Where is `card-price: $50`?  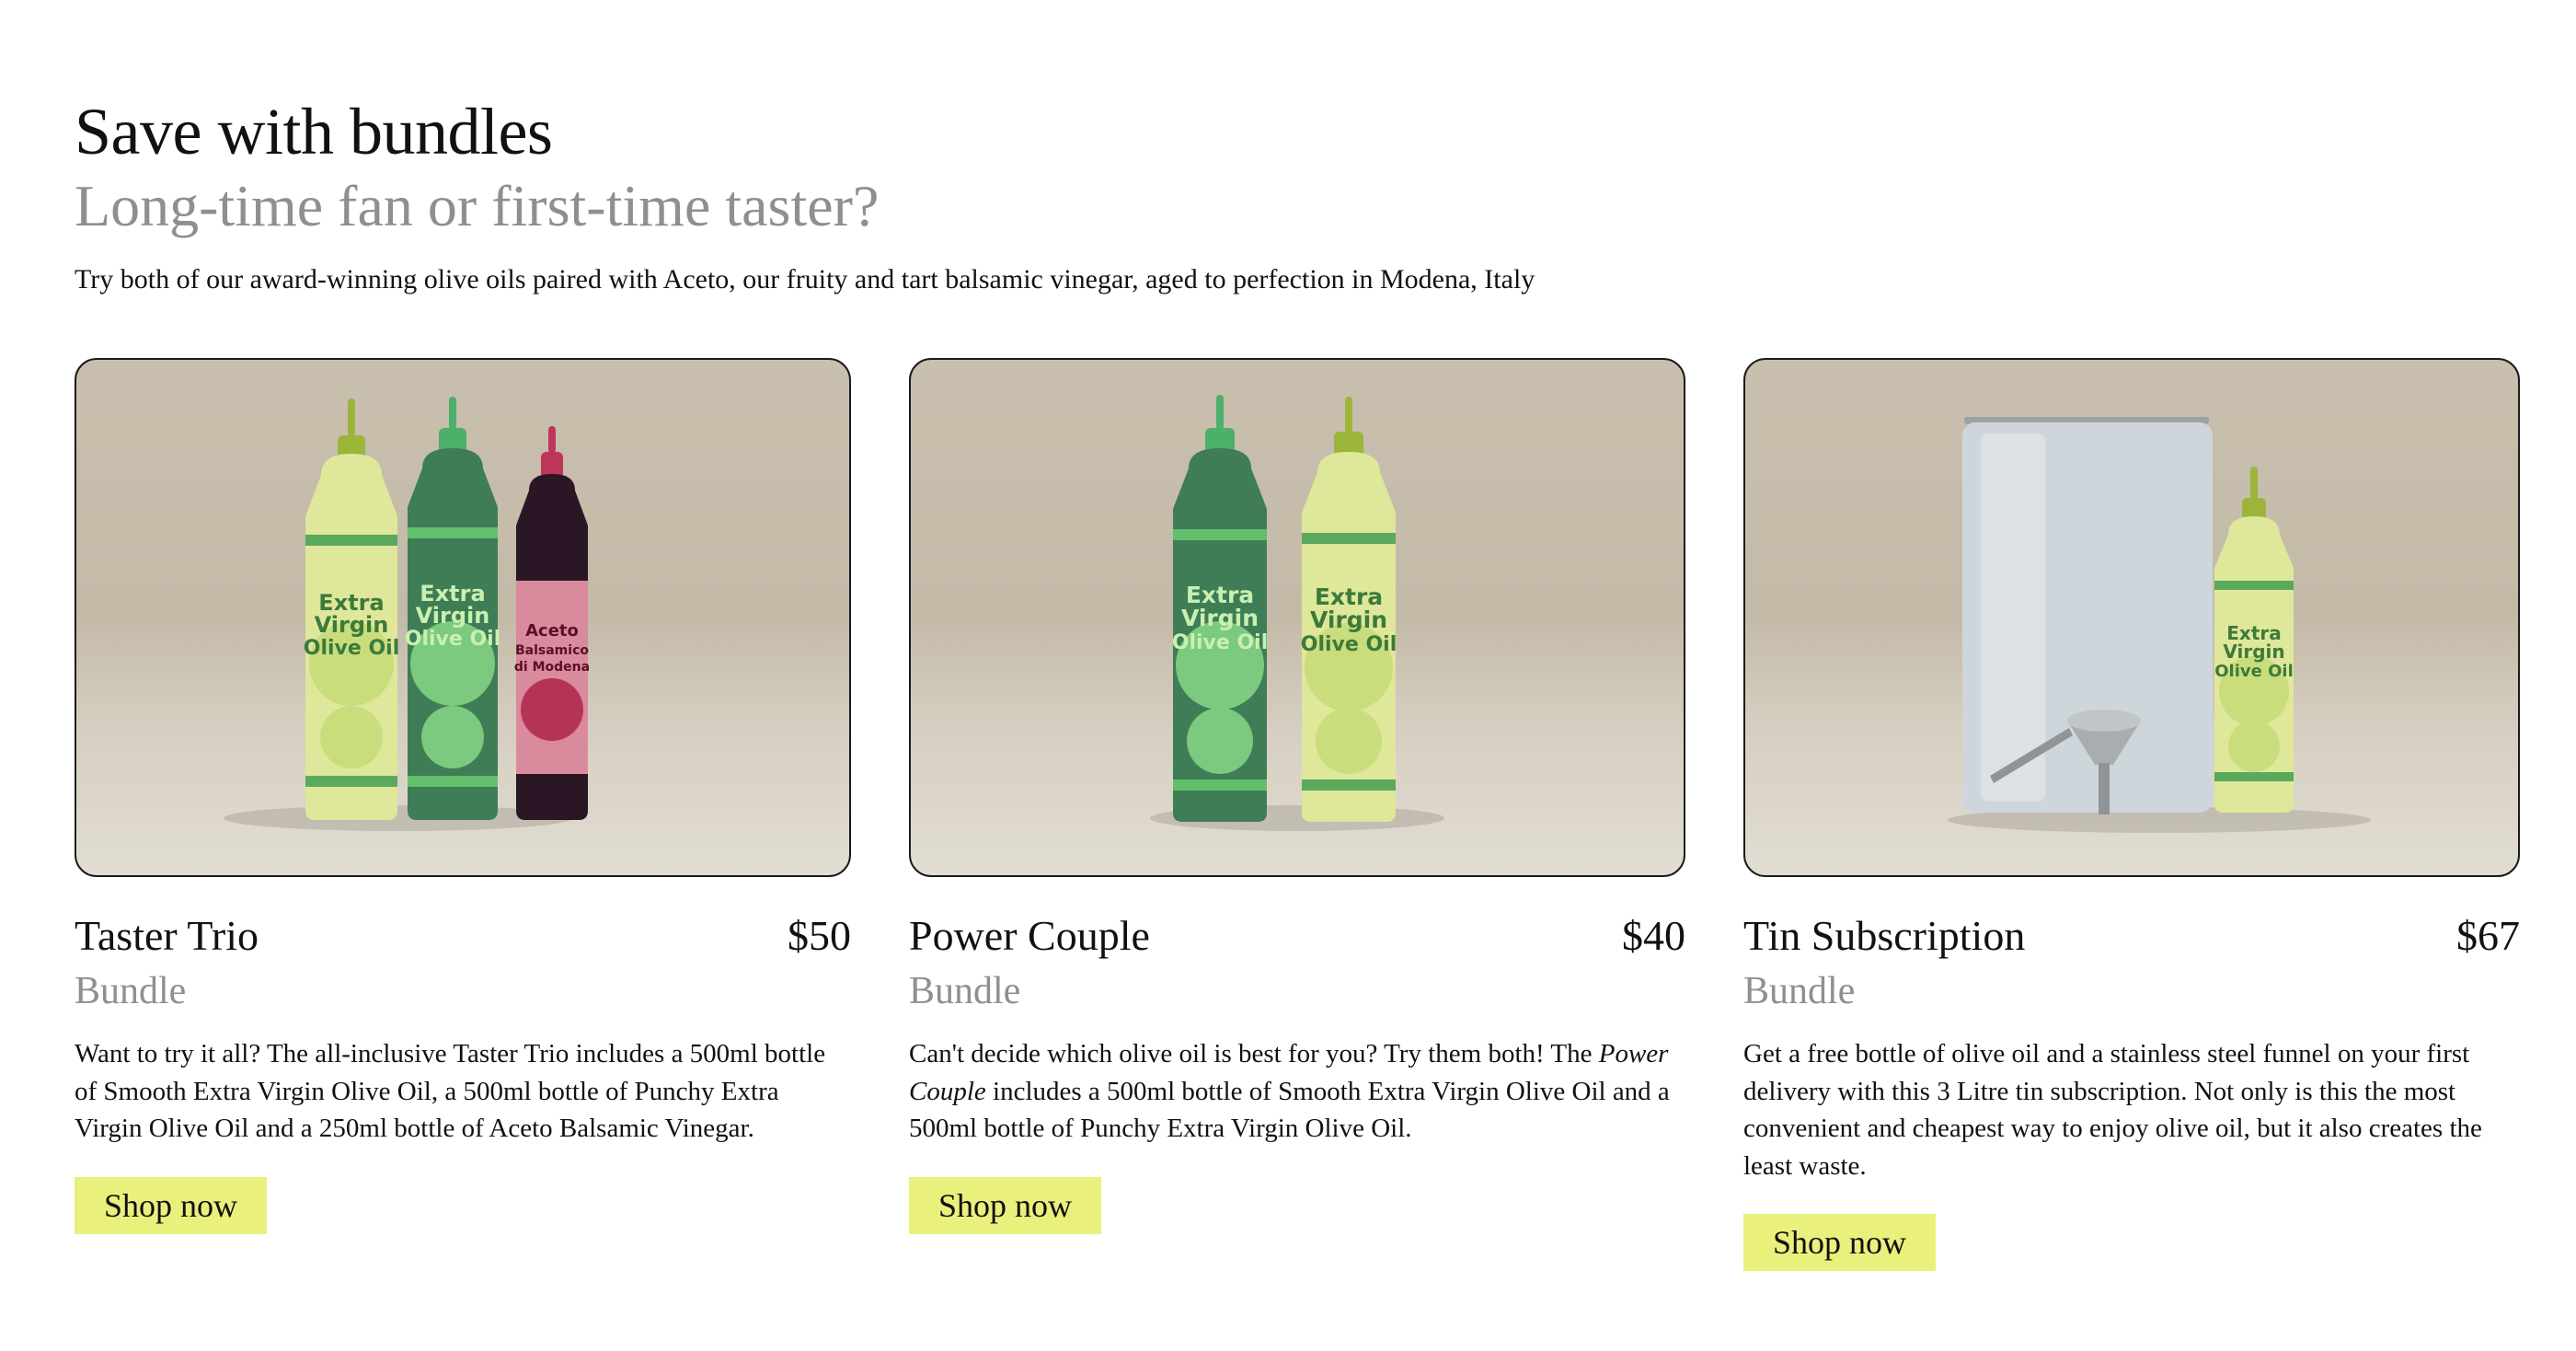 card-price: $50 is located at coordinates (819, 935).